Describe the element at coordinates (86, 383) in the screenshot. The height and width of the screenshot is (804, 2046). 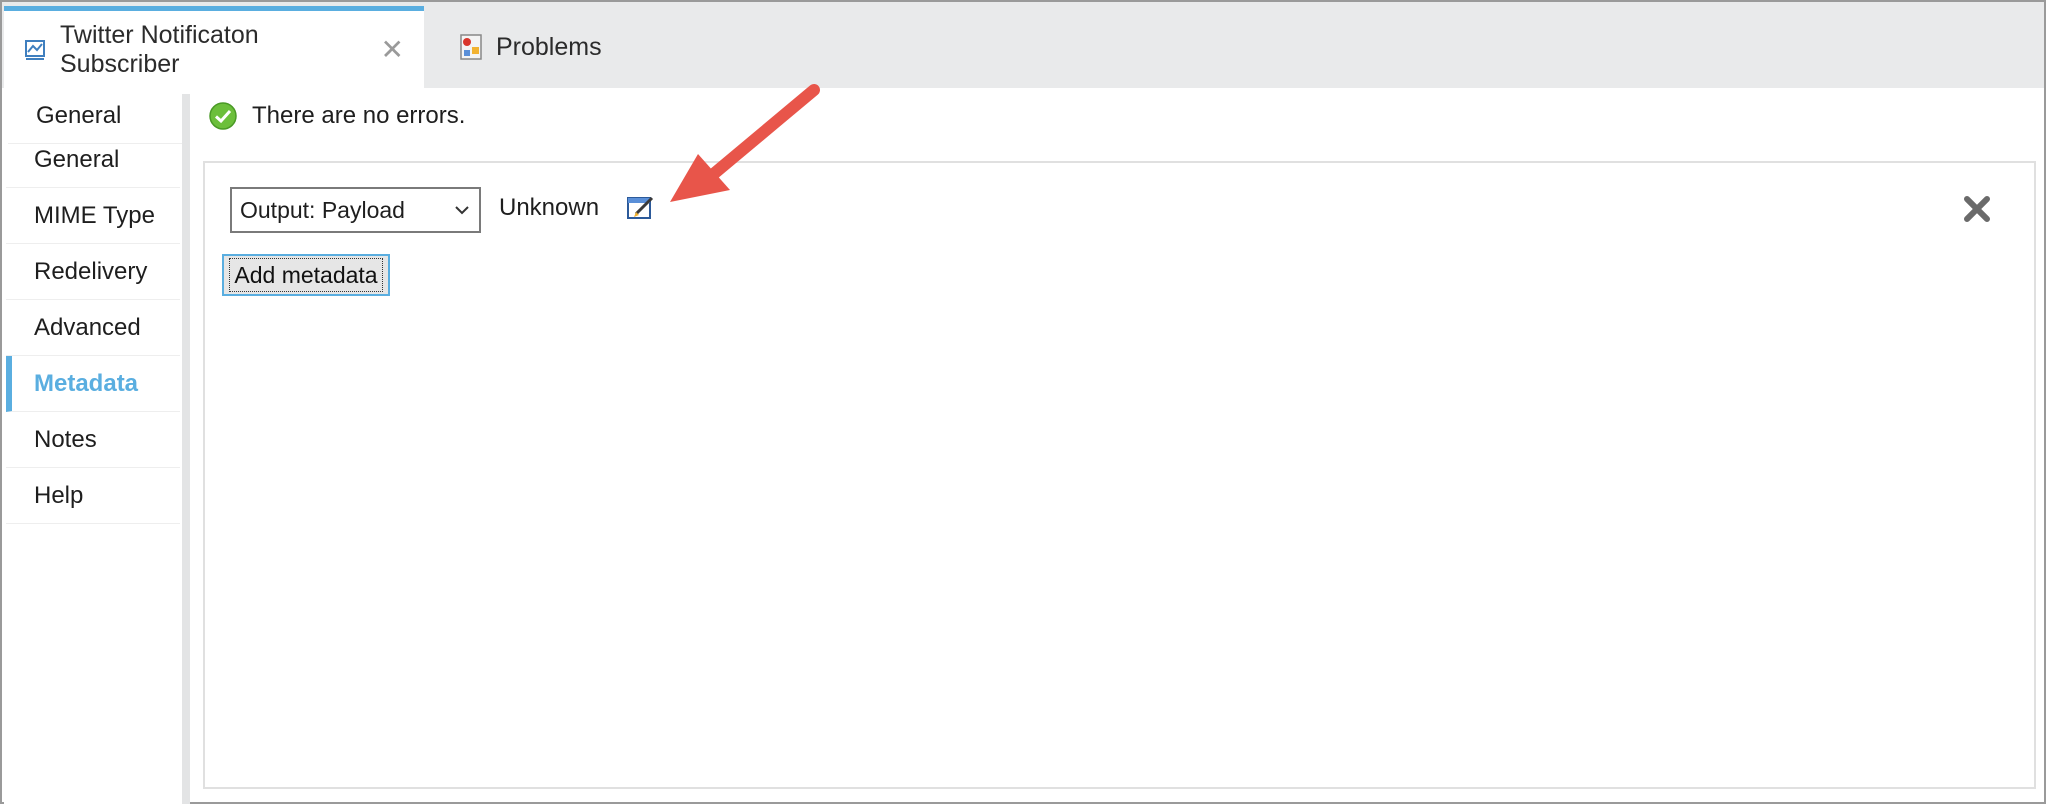
I see `sidebar-item-label: Metadata` at that location.